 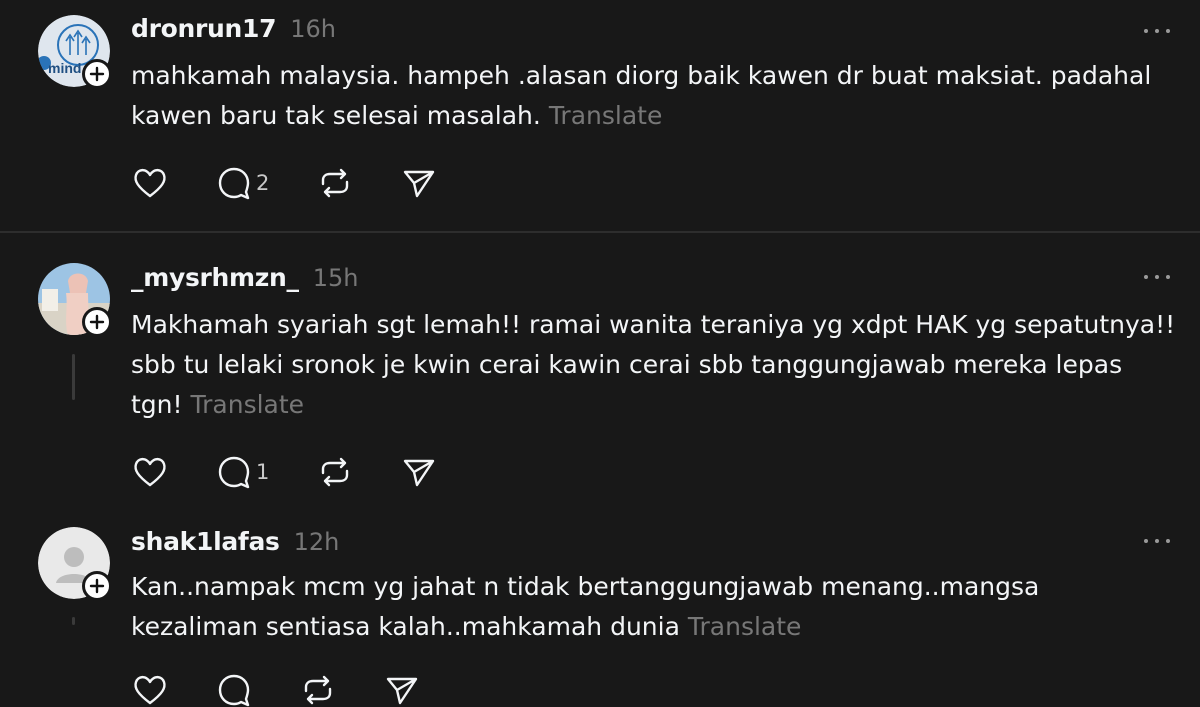 I want to click on comment-button: 1, so click(x=242, y=472).